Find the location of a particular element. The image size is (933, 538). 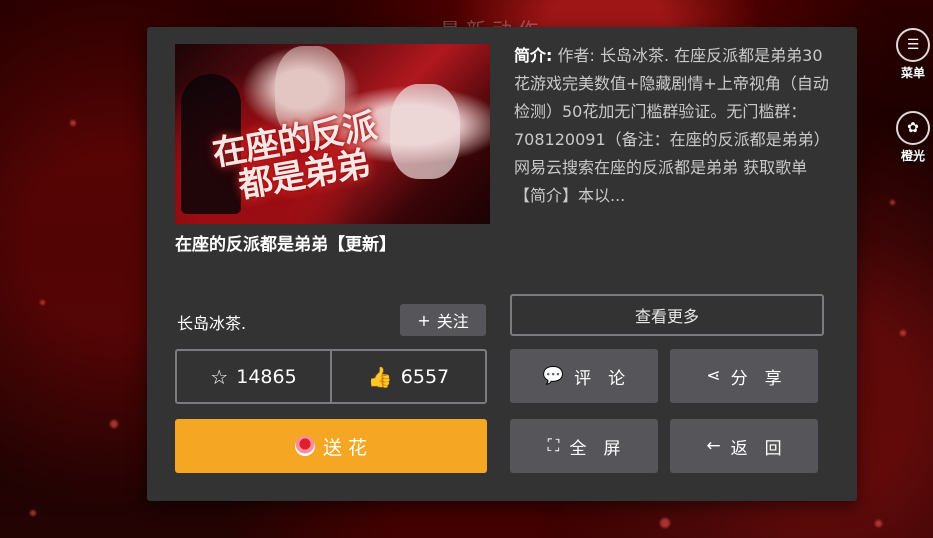

orange-light-icon: ✿ is located at coordinates (913, 128).